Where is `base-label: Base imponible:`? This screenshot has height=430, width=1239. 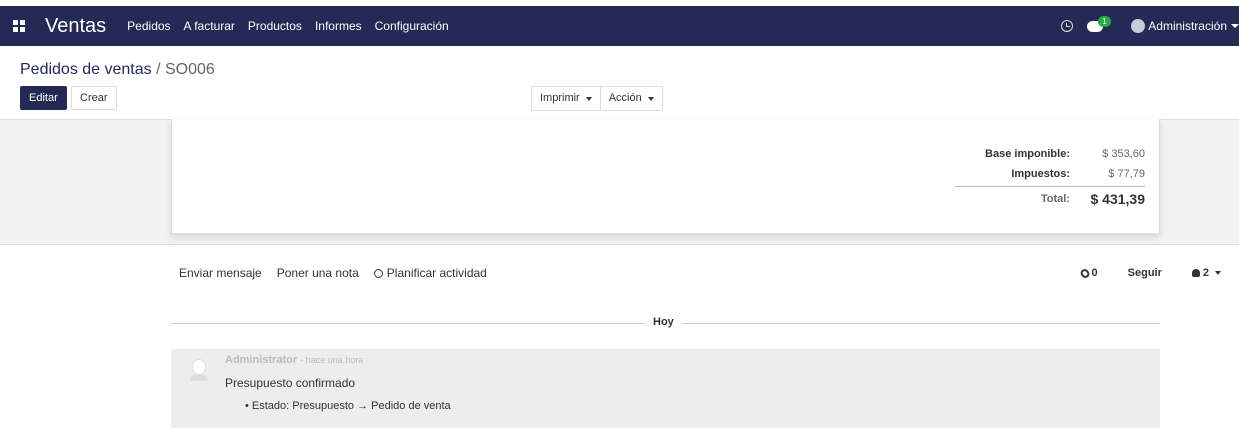 base-label: Base imponible: is located at coordinates (1027, 154).